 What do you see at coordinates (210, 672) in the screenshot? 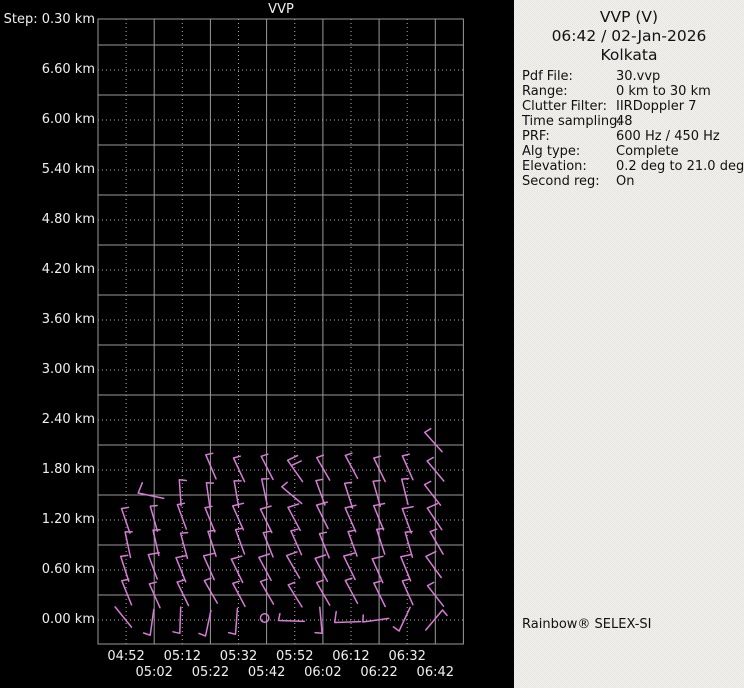
I see `x-axis-label: 05:22` at bounding box center [210, 672].